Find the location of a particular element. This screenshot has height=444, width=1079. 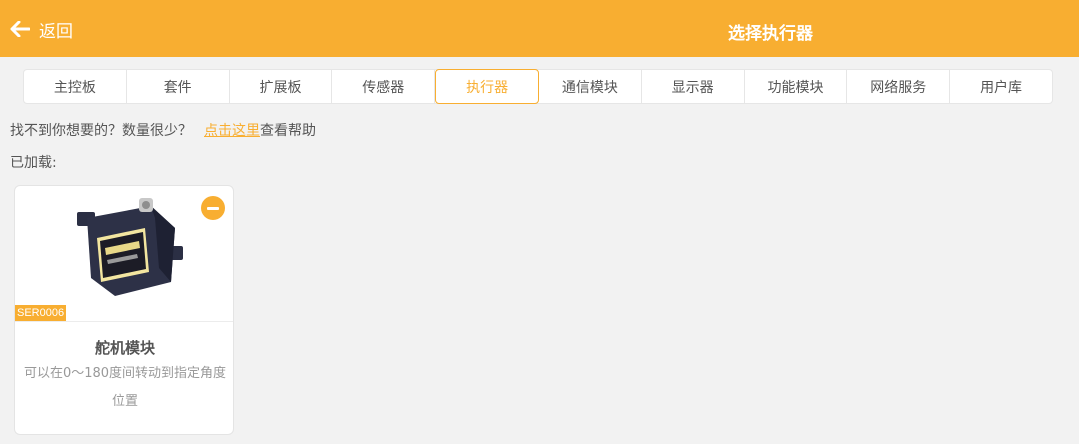

help-text: 找不到你想要的？数量很少？ 点击这里查看帮助 is located at coordinates (163, 130).